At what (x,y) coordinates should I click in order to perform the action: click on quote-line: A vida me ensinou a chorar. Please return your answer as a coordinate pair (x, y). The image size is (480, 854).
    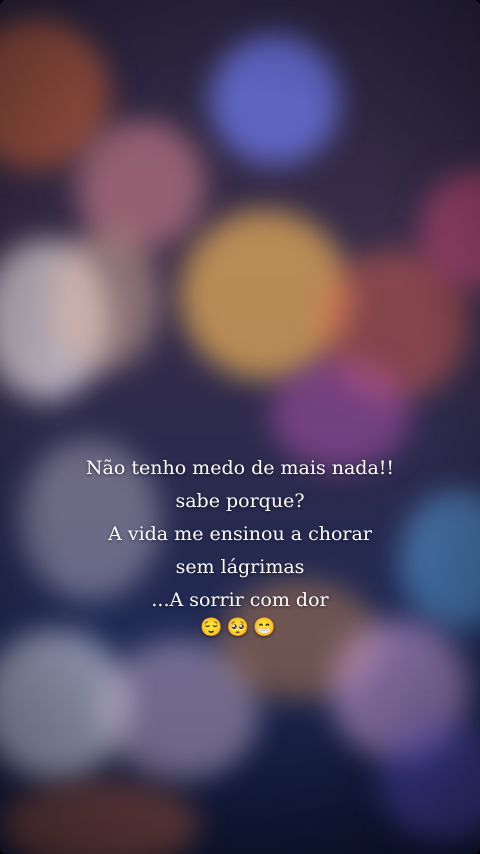
    Looking at the image, I should click on (240, 534).